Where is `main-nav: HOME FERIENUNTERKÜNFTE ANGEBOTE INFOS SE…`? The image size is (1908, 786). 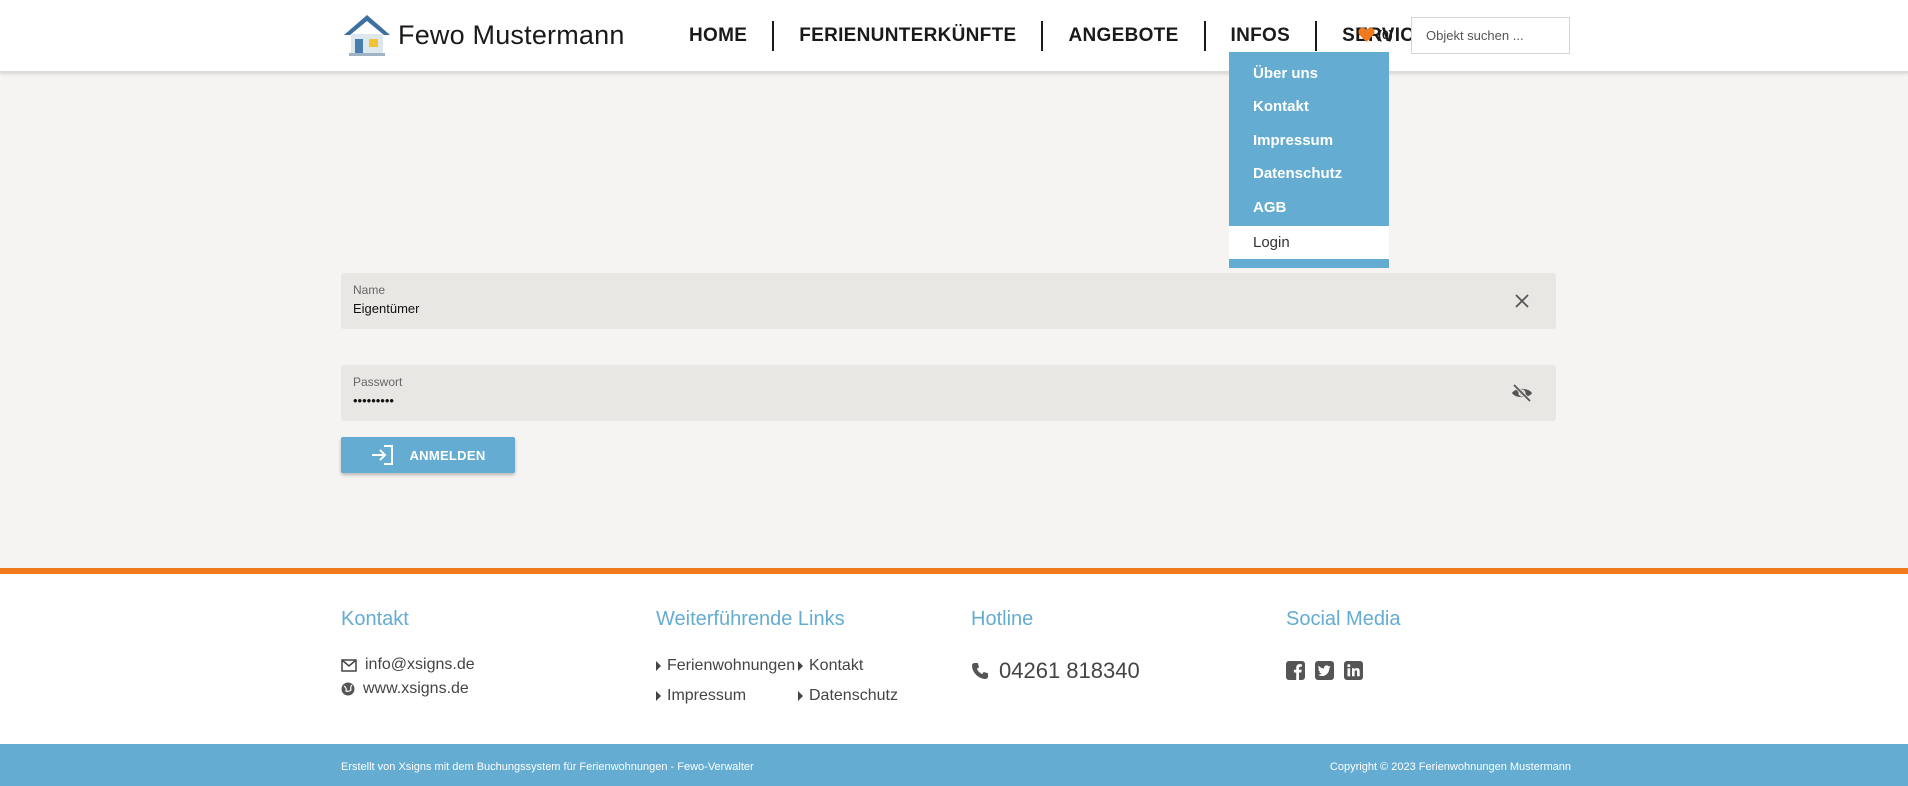 main-nav: HOME FERIENUNTERKÜNFTE ANGEBOTE INFOS SE… is located at coordinates (1058, 36).